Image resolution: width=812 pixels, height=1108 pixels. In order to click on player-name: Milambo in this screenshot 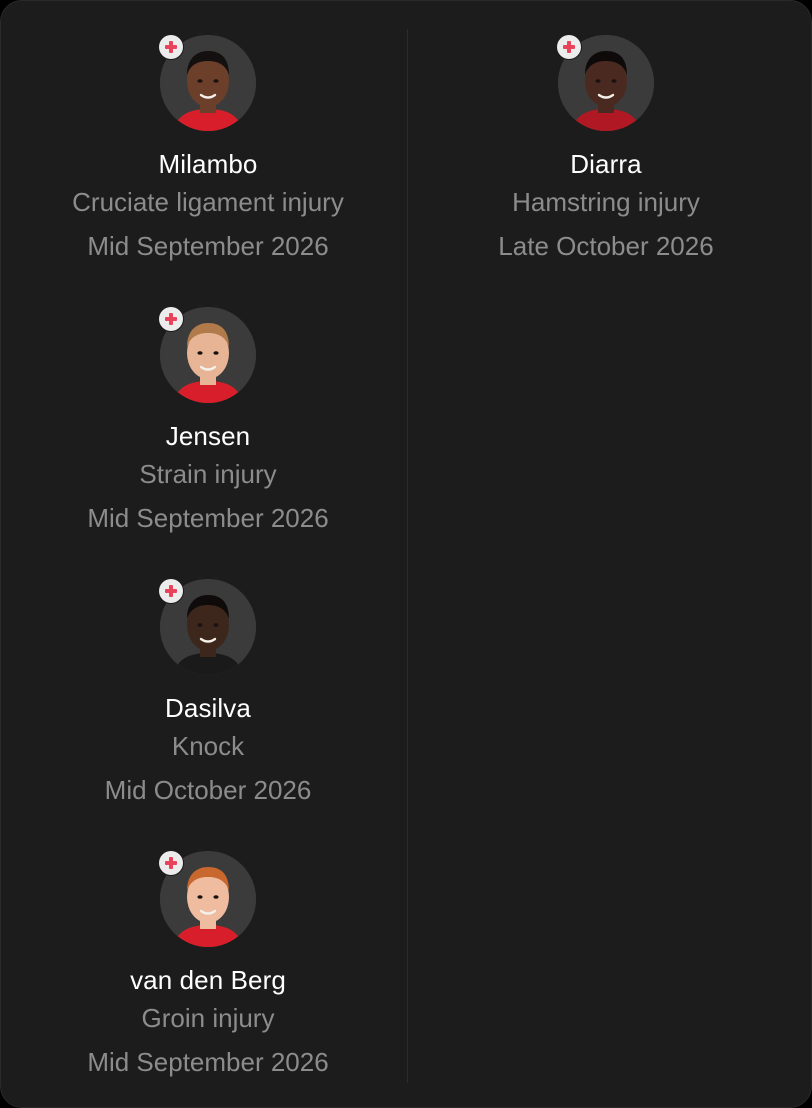, I will do `click(208, 164)`.